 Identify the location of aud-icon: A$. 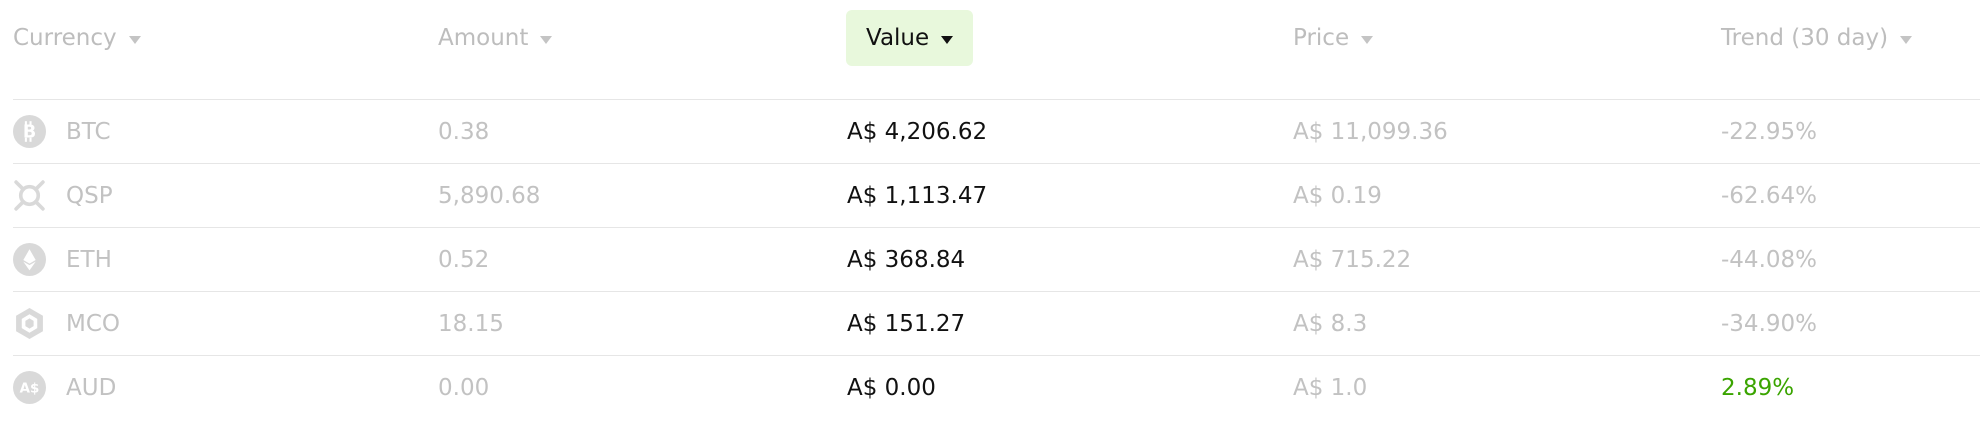
(29, 387).